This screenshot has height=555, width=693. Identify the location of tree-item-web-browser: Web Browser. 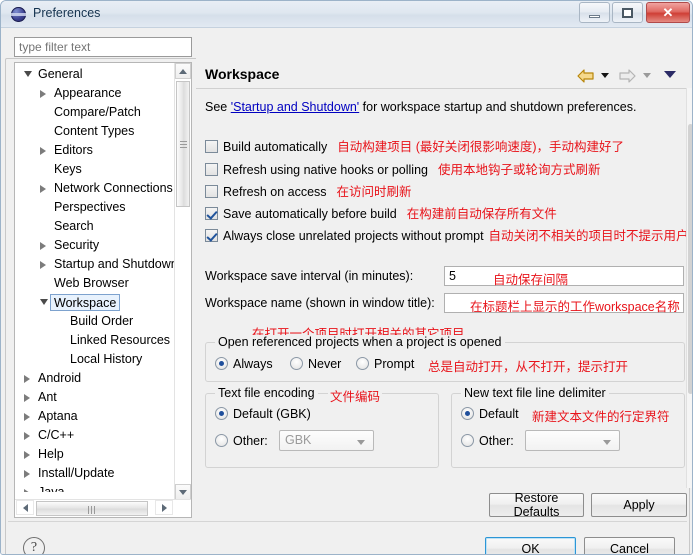
(96, 283).